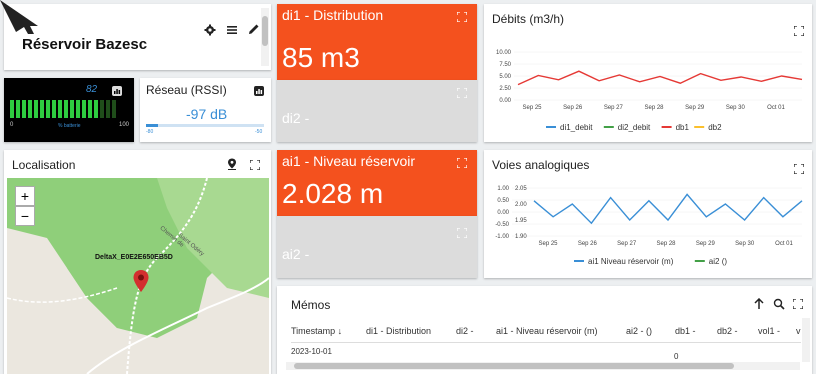  What do you see at coordinates (12, 125) in the screenshot?
I see `battery-min: 0` at bounding box center [12, 125].